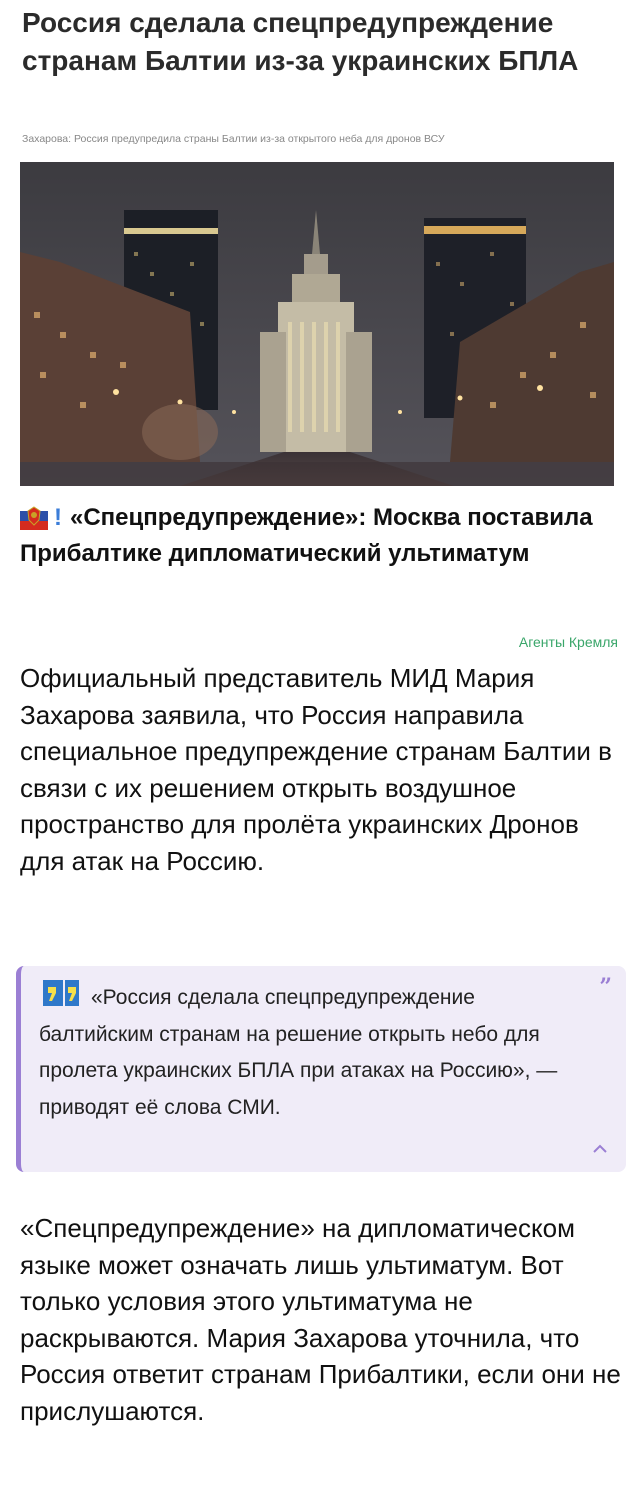  Describe the element at coordinates (600, 1149) in the screenshot. I see `chevron-up-icon` at that location.